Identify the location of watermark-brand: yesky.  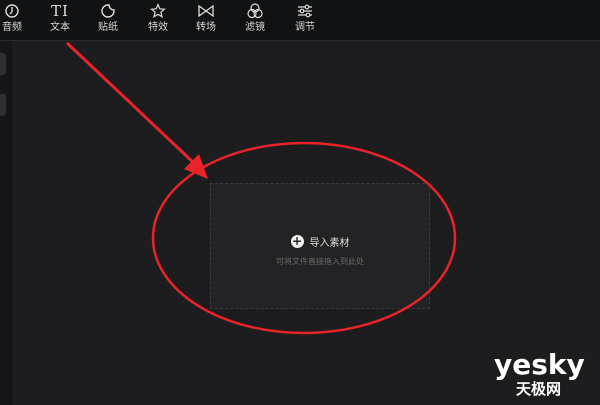
(539, 364).